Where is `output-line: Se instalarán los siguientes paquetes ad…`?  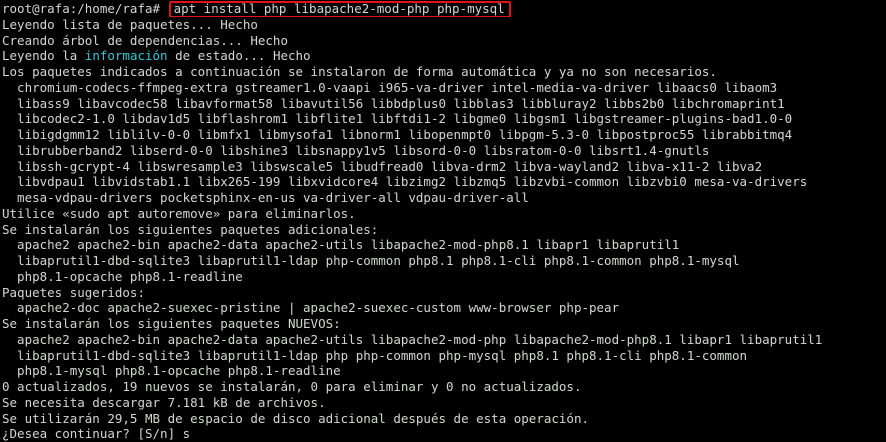
output-line: Se instalarán los siguientes paquetes ad… is located at coordinates (190, 229).